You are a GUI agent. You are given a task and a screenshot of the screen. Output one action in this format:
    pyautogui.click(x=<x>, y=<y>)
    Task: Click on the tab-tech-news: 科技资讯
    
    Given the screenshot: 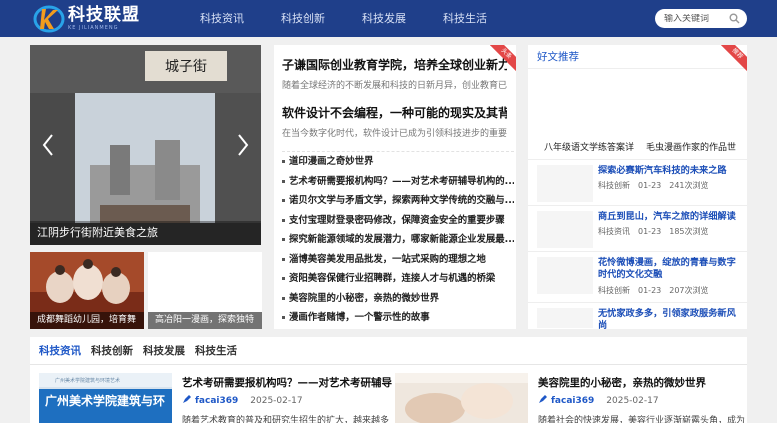 What is the action you would take?
    pyautogui.click(x=60, y=352)
    